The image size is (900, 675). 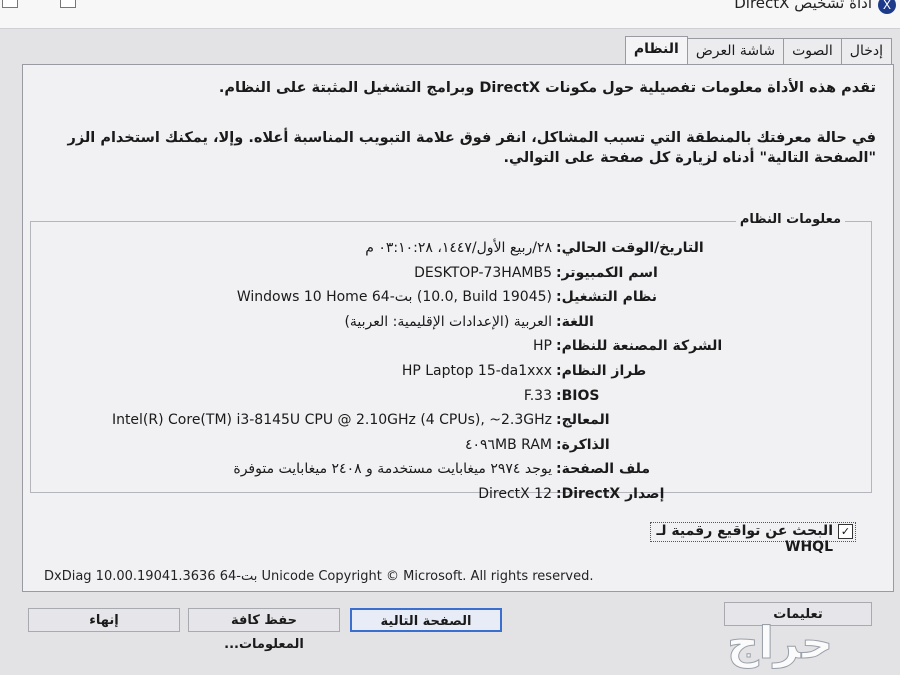 I want to click on system-info-label: اللغة:, so click(x=575, y=321).